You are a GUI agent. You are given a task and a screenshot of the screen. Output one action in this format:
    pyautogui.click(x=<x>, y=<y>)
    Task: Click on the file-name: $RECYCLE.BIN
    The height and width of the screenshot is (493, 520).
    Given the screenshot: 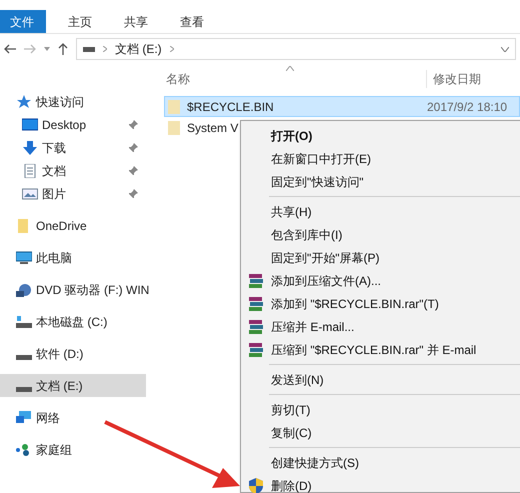 What is the action you would take?
    pyautogui.click(x=230, y=107)
    